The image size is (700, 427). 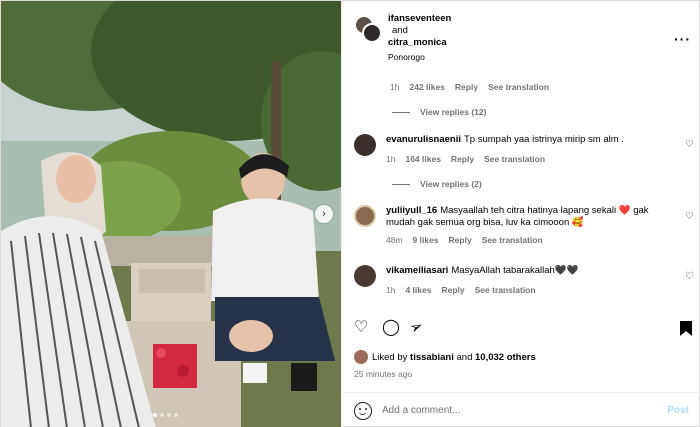 What do you see at coordinates (426, 240) in the screenshot?
I see `comment-likes: 9 likes` at bounding box center [426, 240].